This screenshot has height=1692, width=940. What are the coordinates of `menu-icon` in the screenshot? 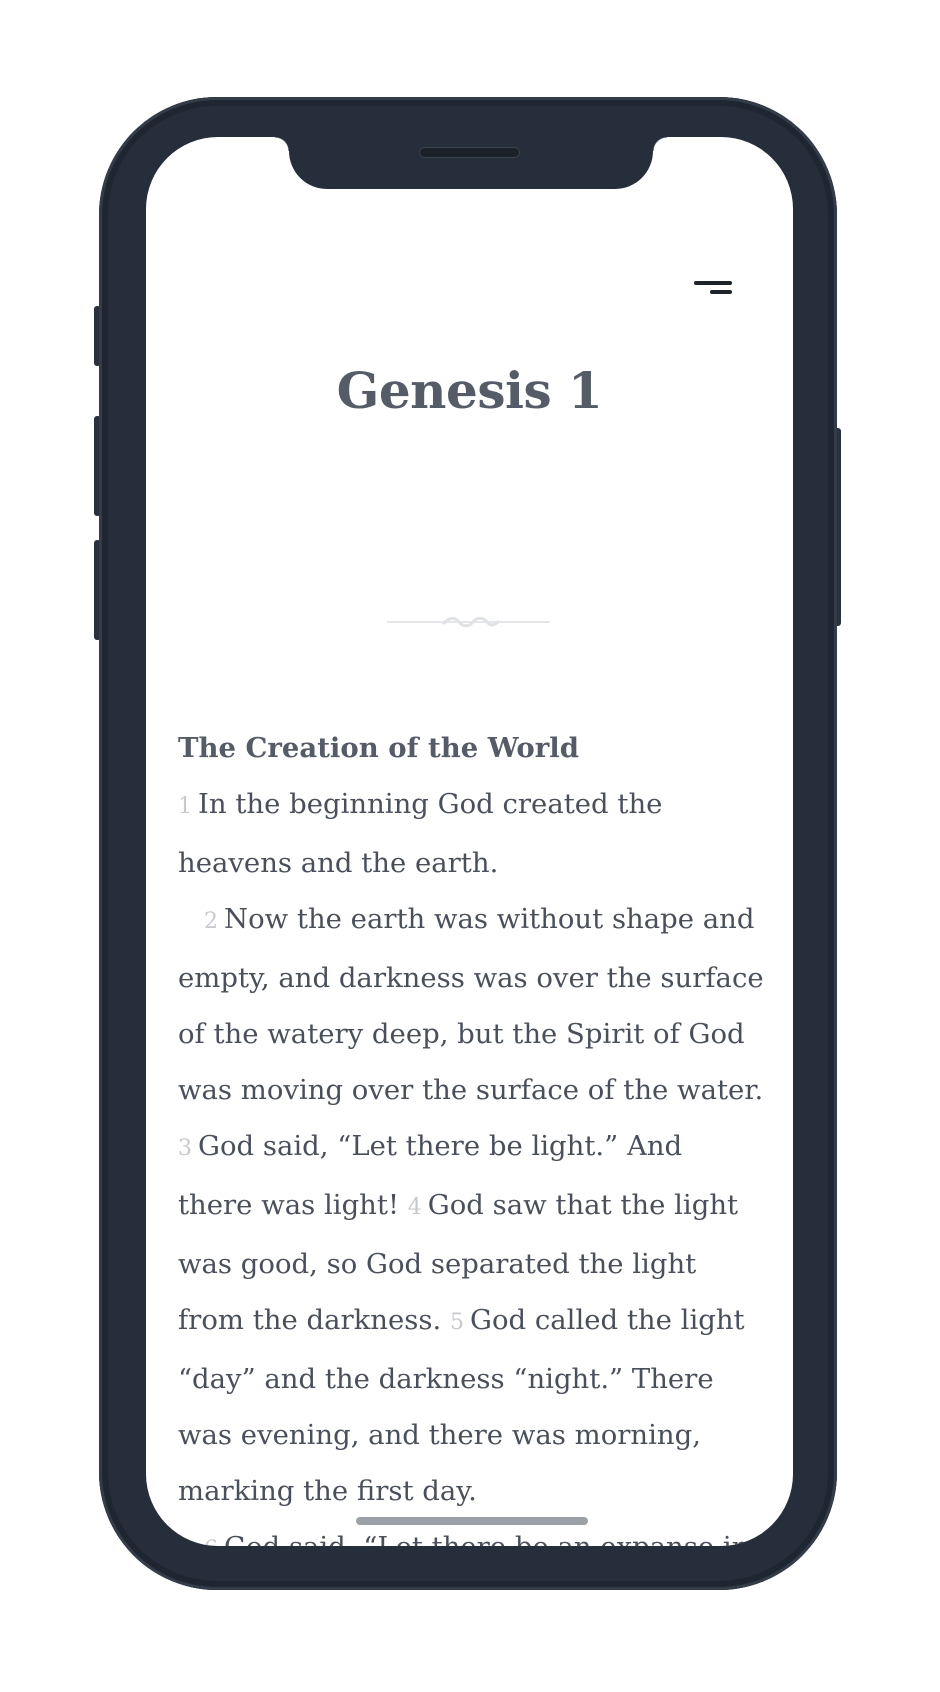 It's located at (713, 291).